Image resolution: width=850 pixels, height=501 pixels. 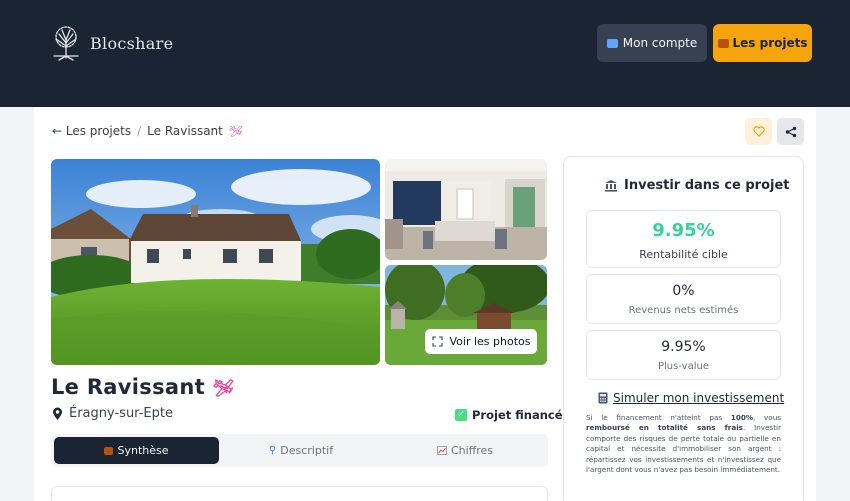 I want to click on stat-label: Rentabilité cible, so click(x=683, y=254).